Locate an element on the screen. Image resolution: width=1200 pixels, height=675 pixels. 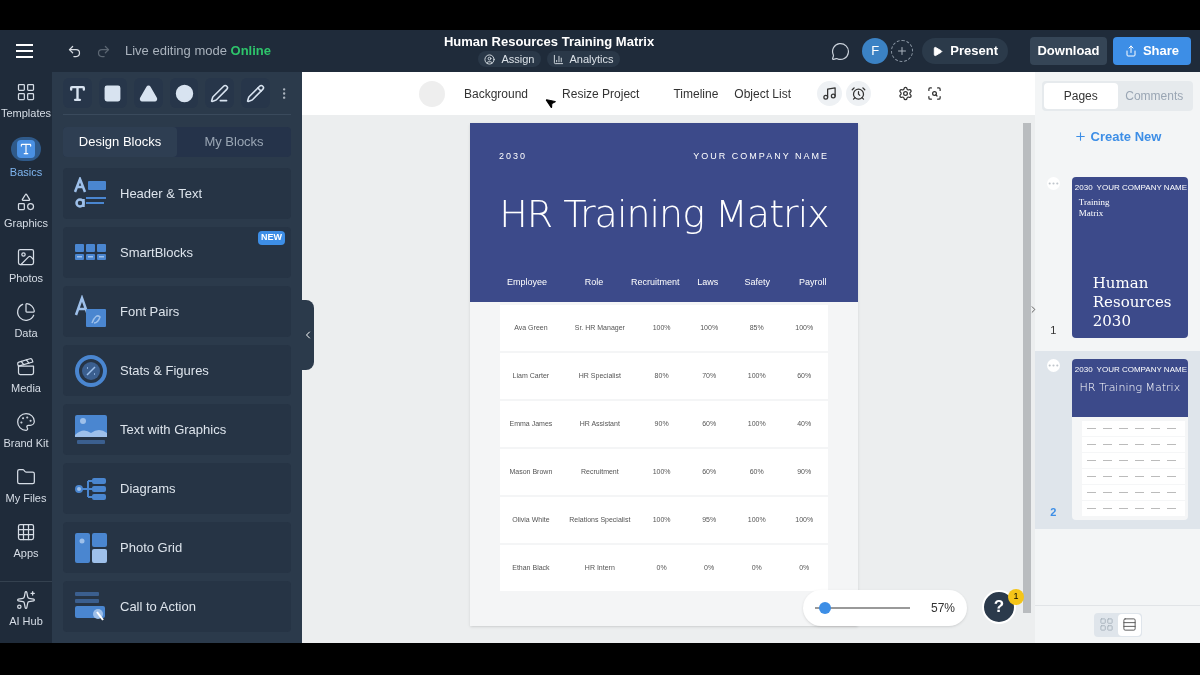
live-mode-status: Live editing mode Online is located at coordinates (198, 51).